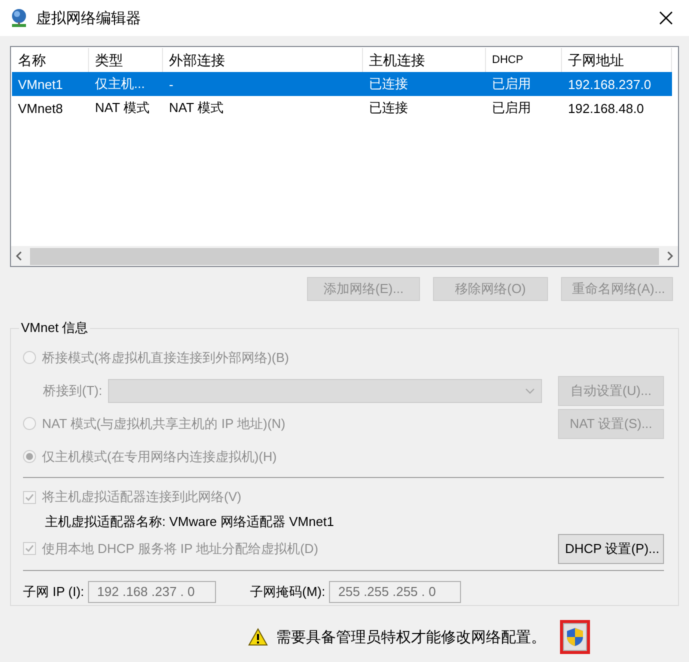 The height and width of the screenshot is (662, 689). What do you see at coordinates (411, 637) in the screenshot?
I see `admin-warning-text: 需要具备管理员特权才能修改网络配置。` at bounding box center [411, 637].